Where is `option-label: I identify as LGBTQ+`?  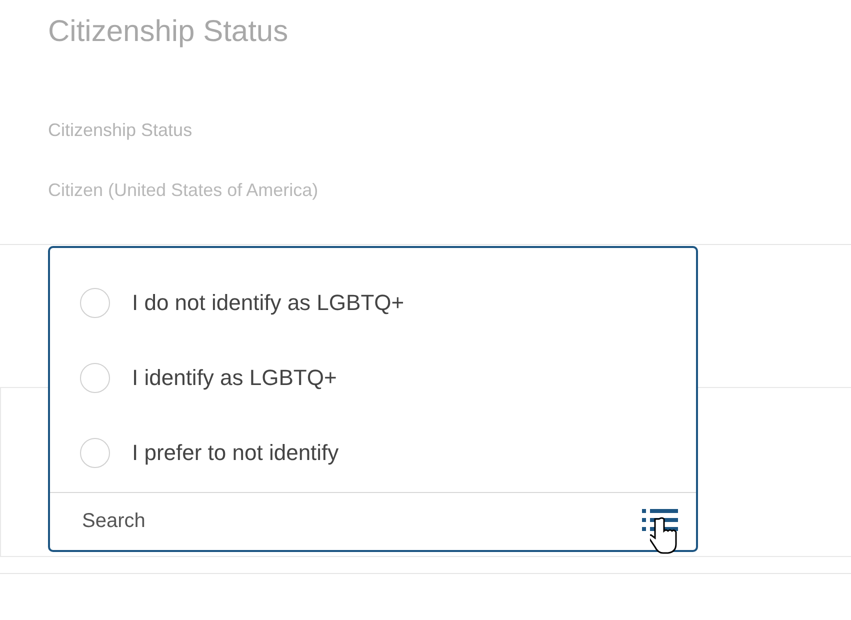 option-label: I identify as LGBTQ+ is located at coordinates (234, 377).